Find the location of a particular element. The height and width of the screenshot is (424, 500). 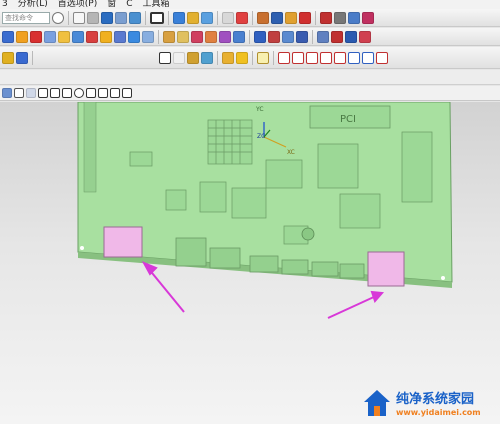

layer-icon is located at coordinates (121, 17).